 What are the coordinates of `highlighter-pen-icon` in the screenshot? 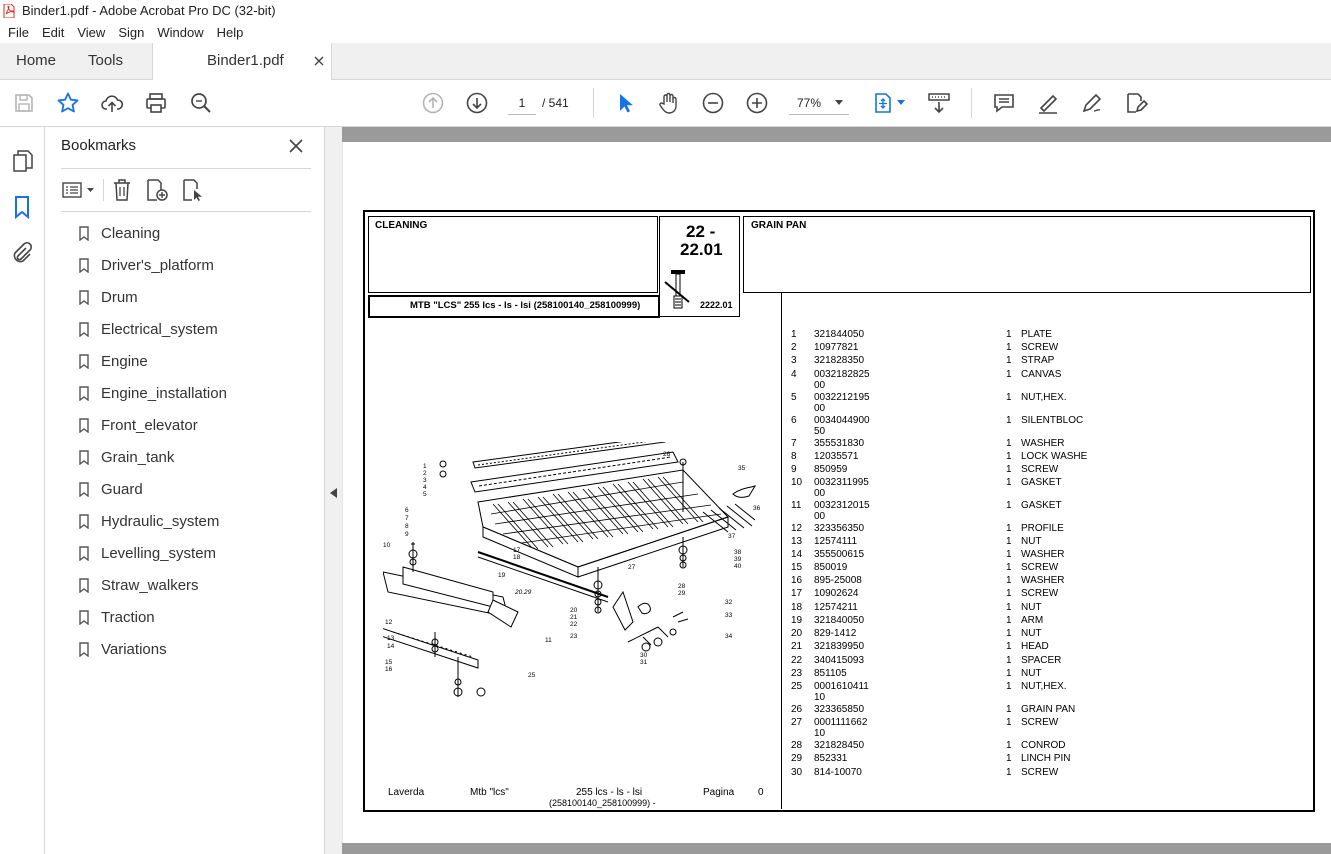 It's located at (1048, 104).